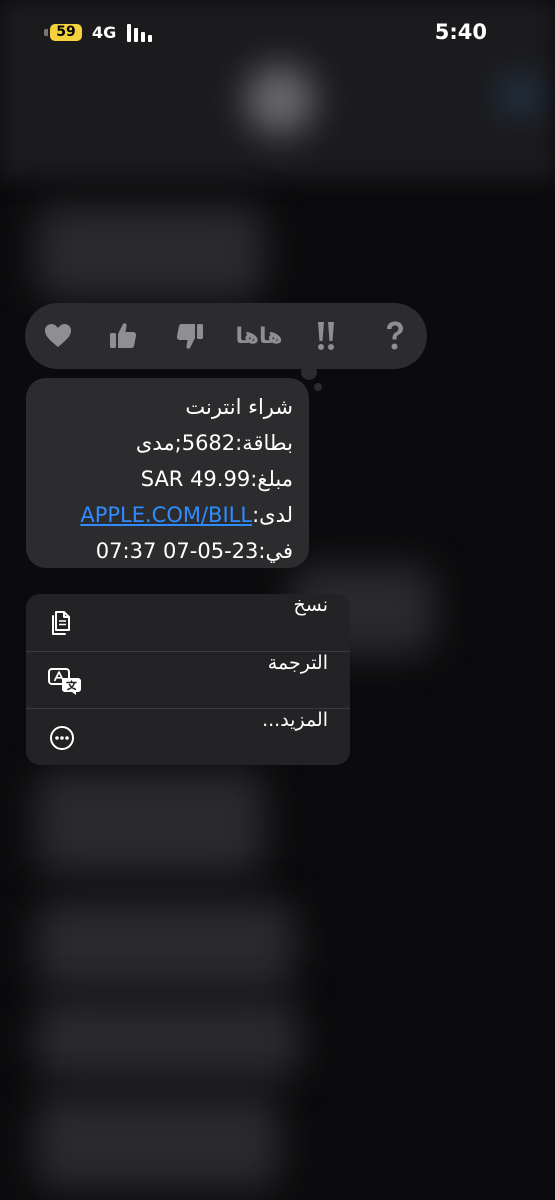  What do you see at coordinates (62, 738) in the screenshot?
I see `more-icon` at bounding box center [62, 738].